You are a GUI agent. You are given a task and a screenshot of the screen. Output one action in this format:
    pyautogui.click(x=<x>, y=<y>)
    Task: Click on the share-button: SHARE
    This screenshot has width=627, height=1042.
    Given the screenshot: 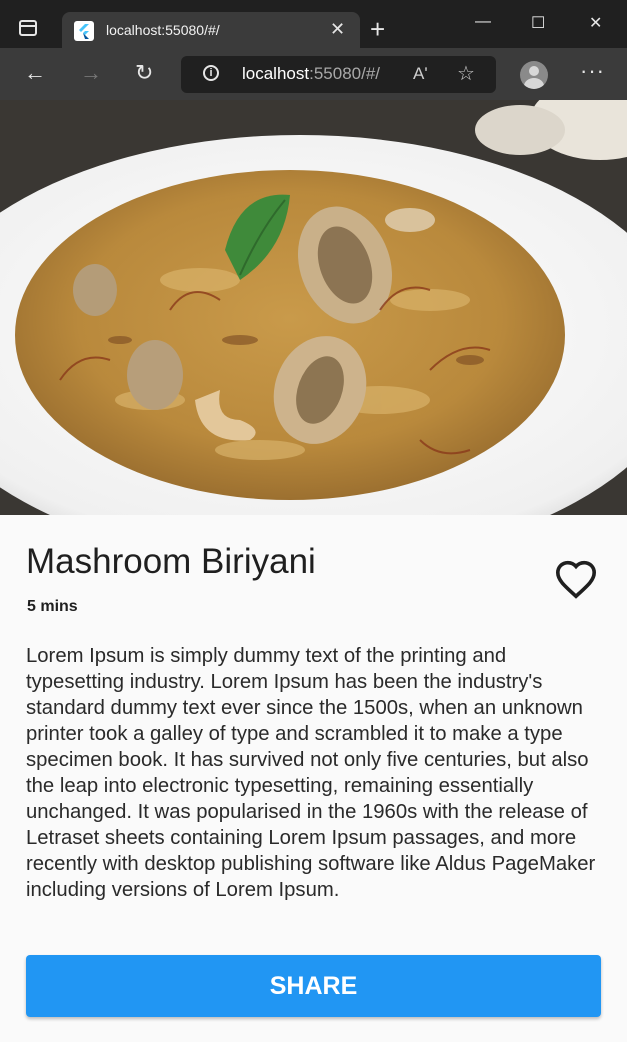 What is the action you would take?
    pyautogui.click(x=313, y=986)
    